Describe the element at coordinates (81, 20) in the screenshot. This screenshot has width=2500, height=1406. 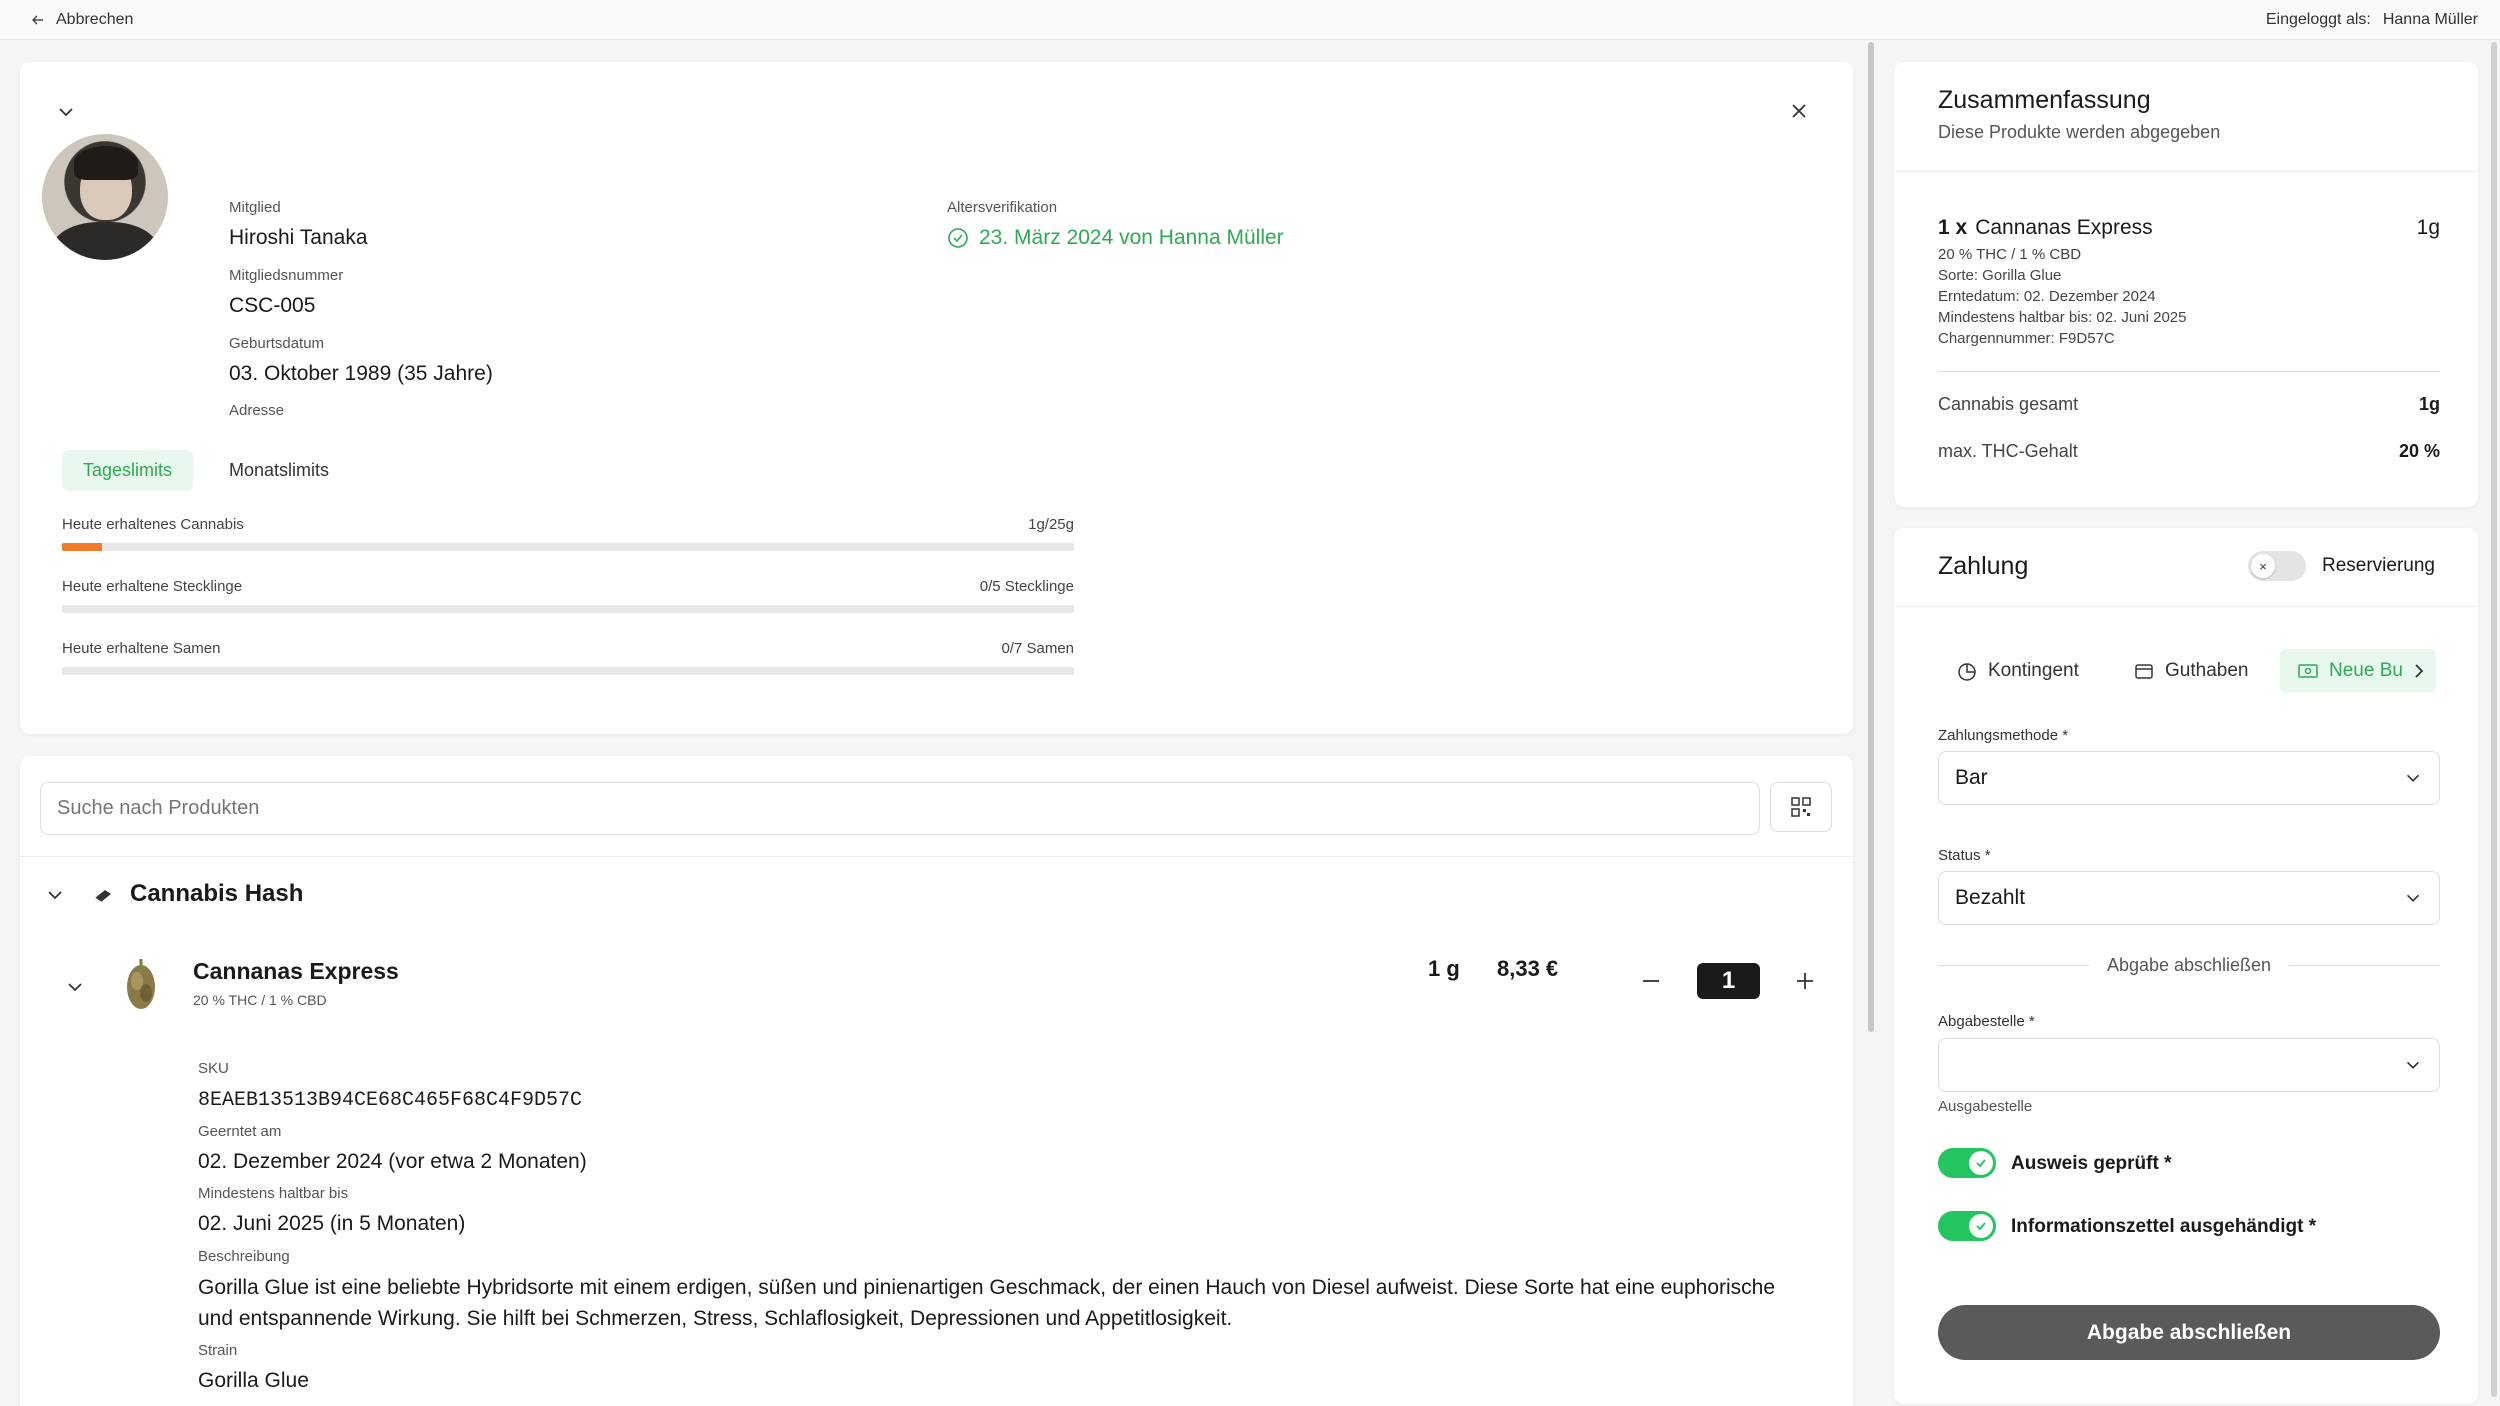
I see `cancel-link: Abbrechen` at that location.